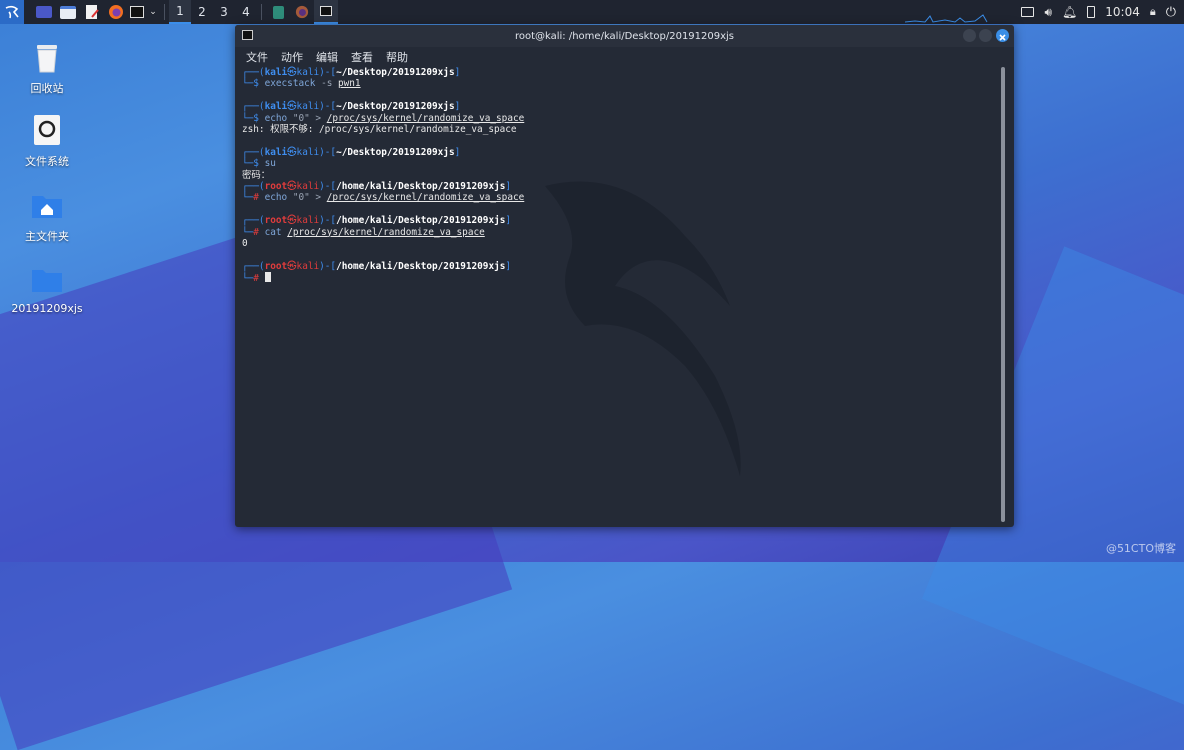 The width and height of the screenshot is (1184, 750). I want to click on prompt-line: ┌──(kali㉿kali)-[~/Desktop/20191209xjs], so click(383, 106).